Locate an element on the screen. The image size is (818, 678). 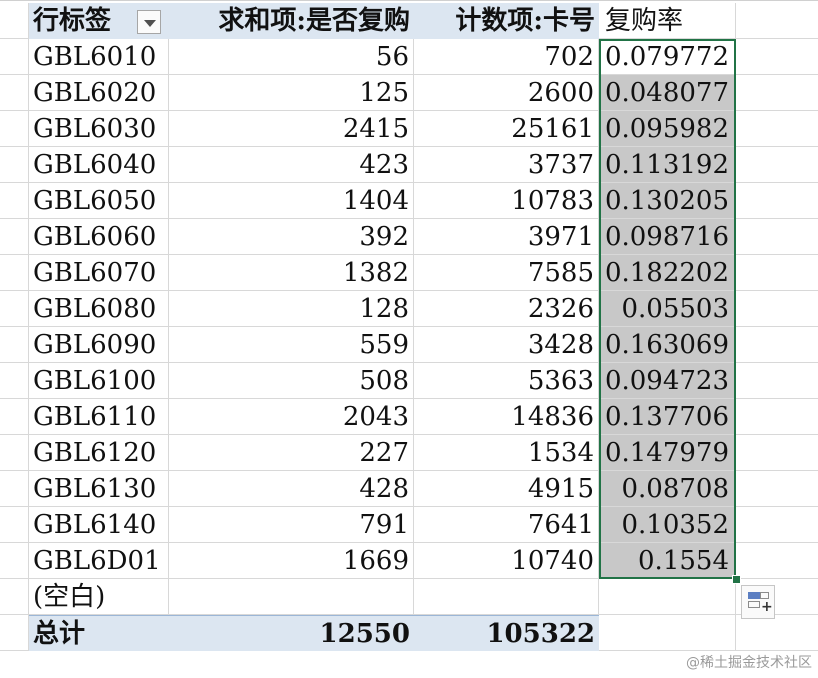
header-sum-label: 求和项:是否复购 is located at coordinates (291, 21).